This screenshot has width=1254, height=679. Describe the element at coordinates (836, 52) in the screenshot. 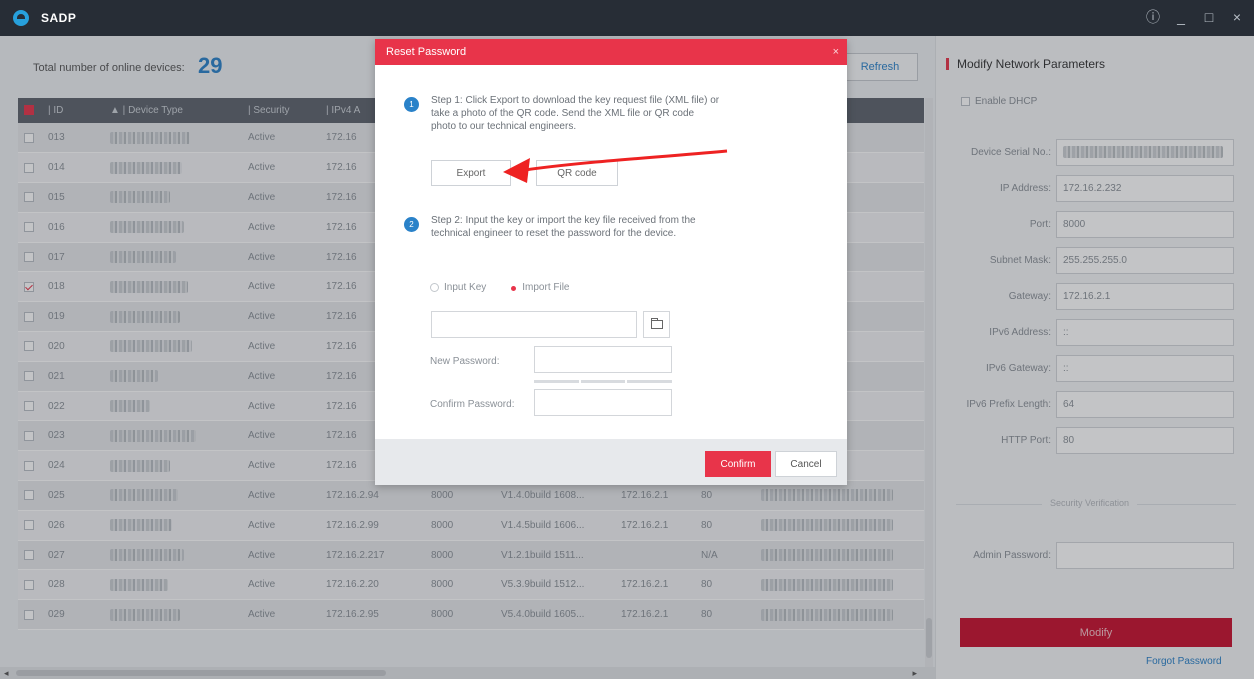

I see `dialog-close-icon: ×` at that location.